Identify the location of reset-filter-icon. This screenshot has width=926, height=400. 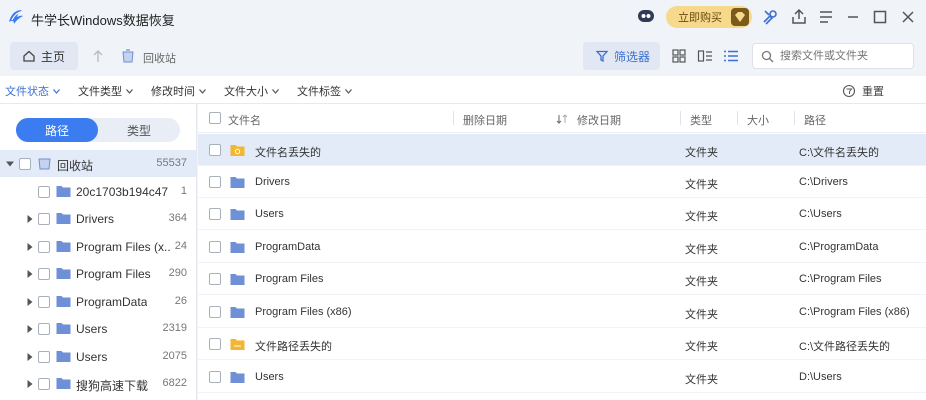
(849, 91).